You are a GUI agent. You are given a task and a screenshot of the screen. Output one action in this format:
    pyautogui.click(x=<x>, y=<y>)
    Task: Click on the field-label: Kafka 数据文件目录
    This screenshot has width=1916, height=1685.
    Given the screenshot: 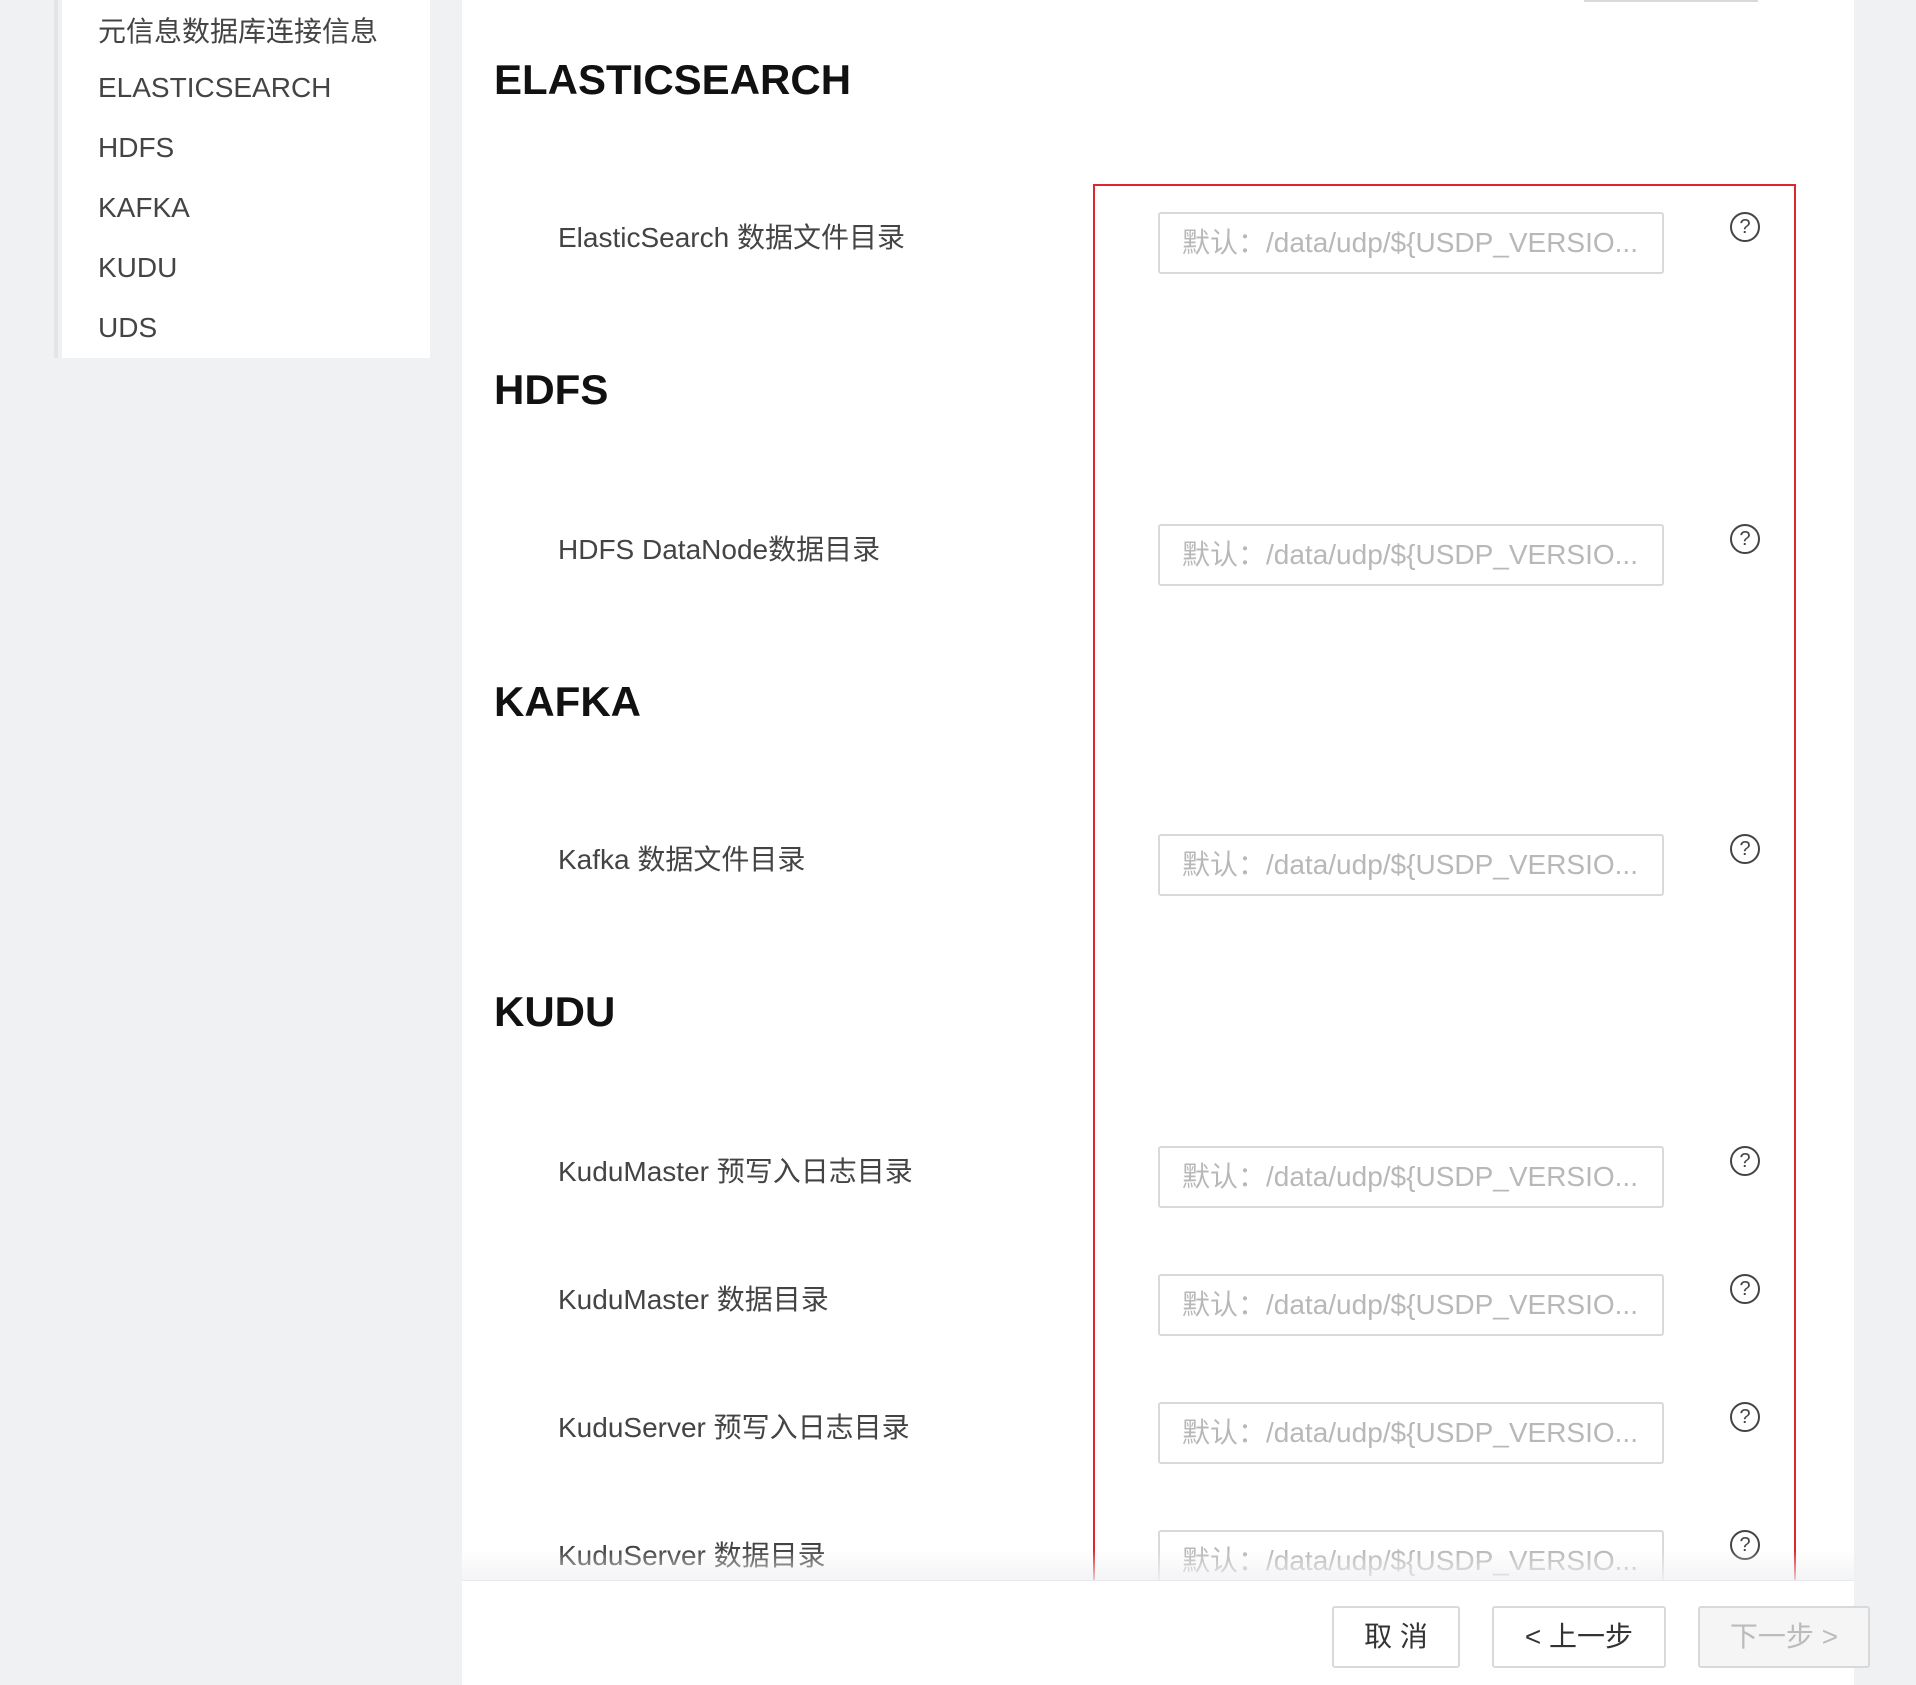 What is the action you would take?
    pyautogui.click(x=682, y=859)
    